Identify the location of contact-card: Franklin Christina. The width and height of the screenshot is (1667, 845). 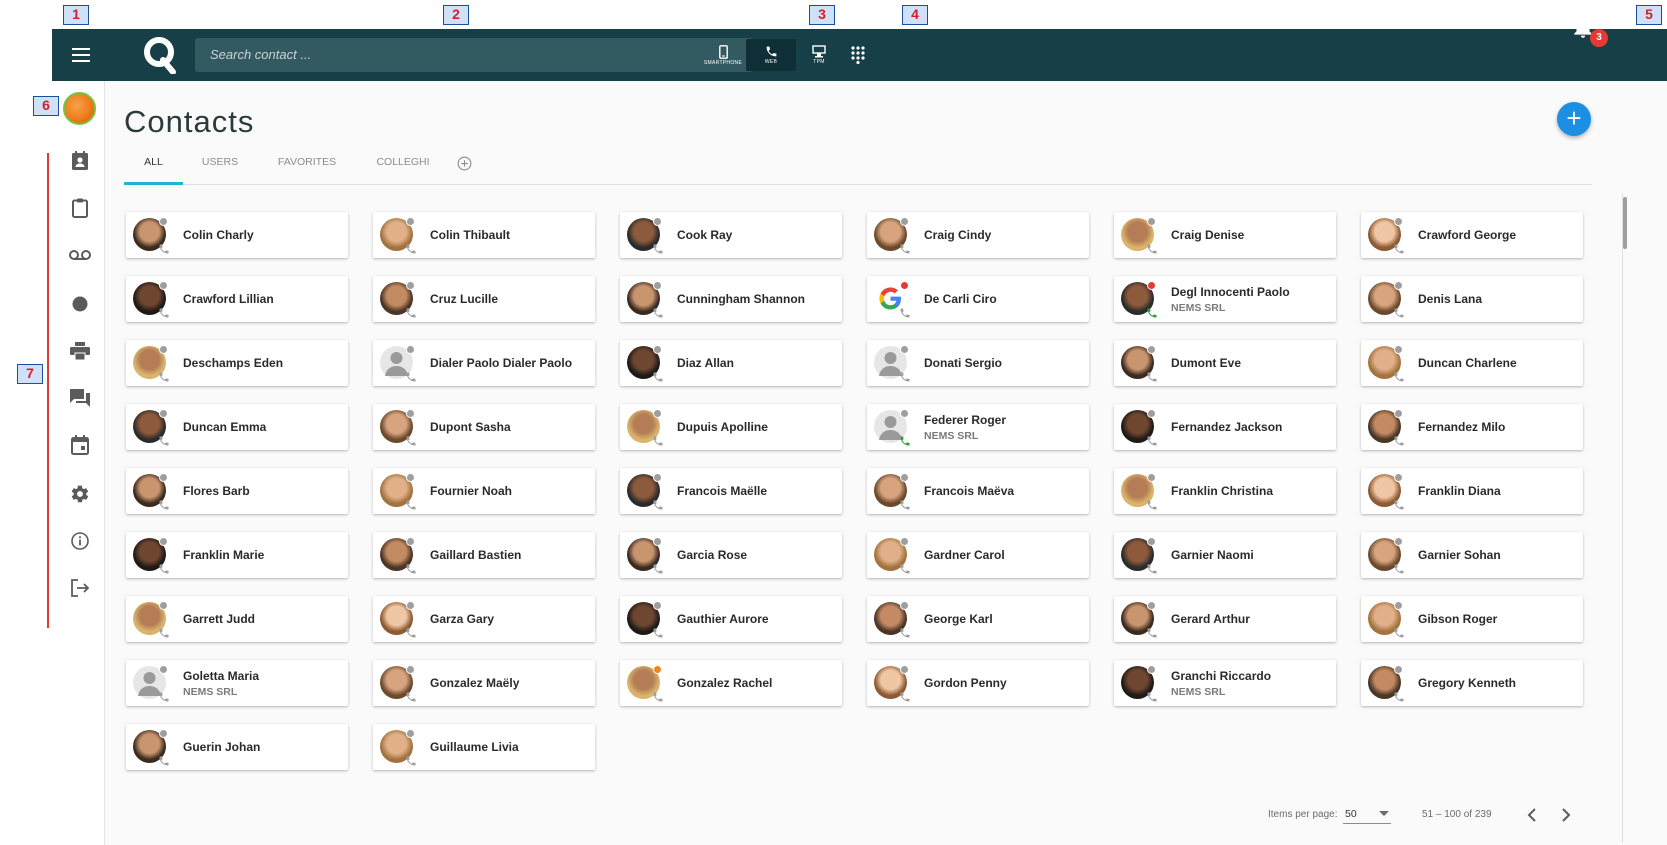
(1225, 491).